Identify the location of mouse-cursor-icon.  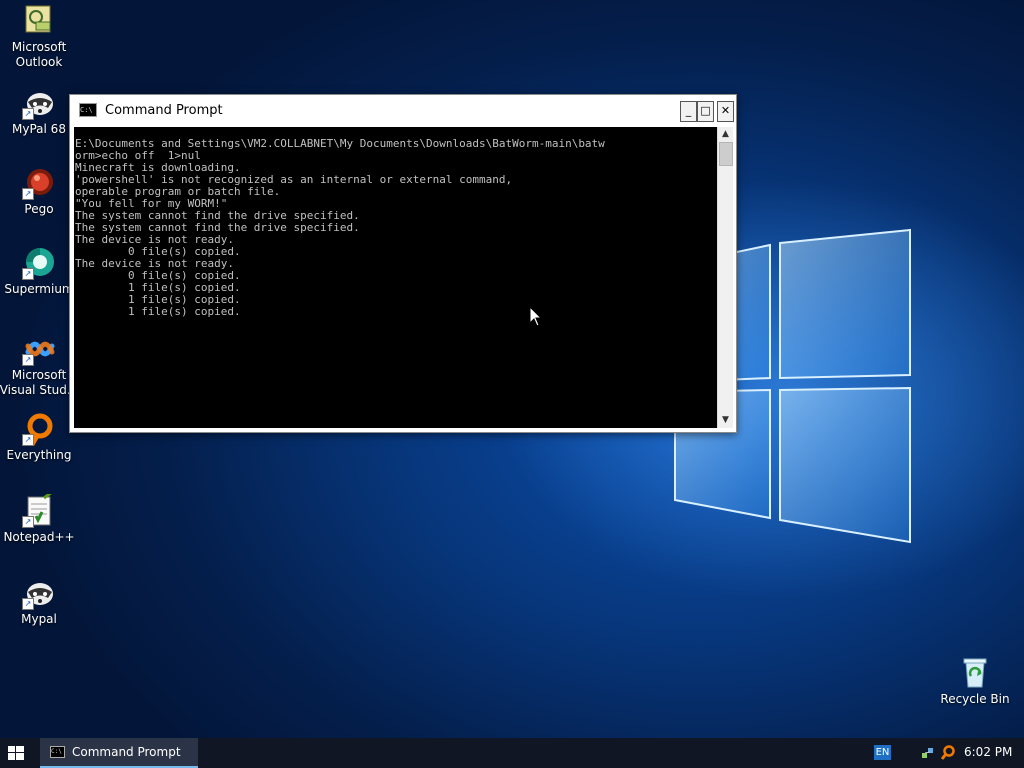
(536, 316).